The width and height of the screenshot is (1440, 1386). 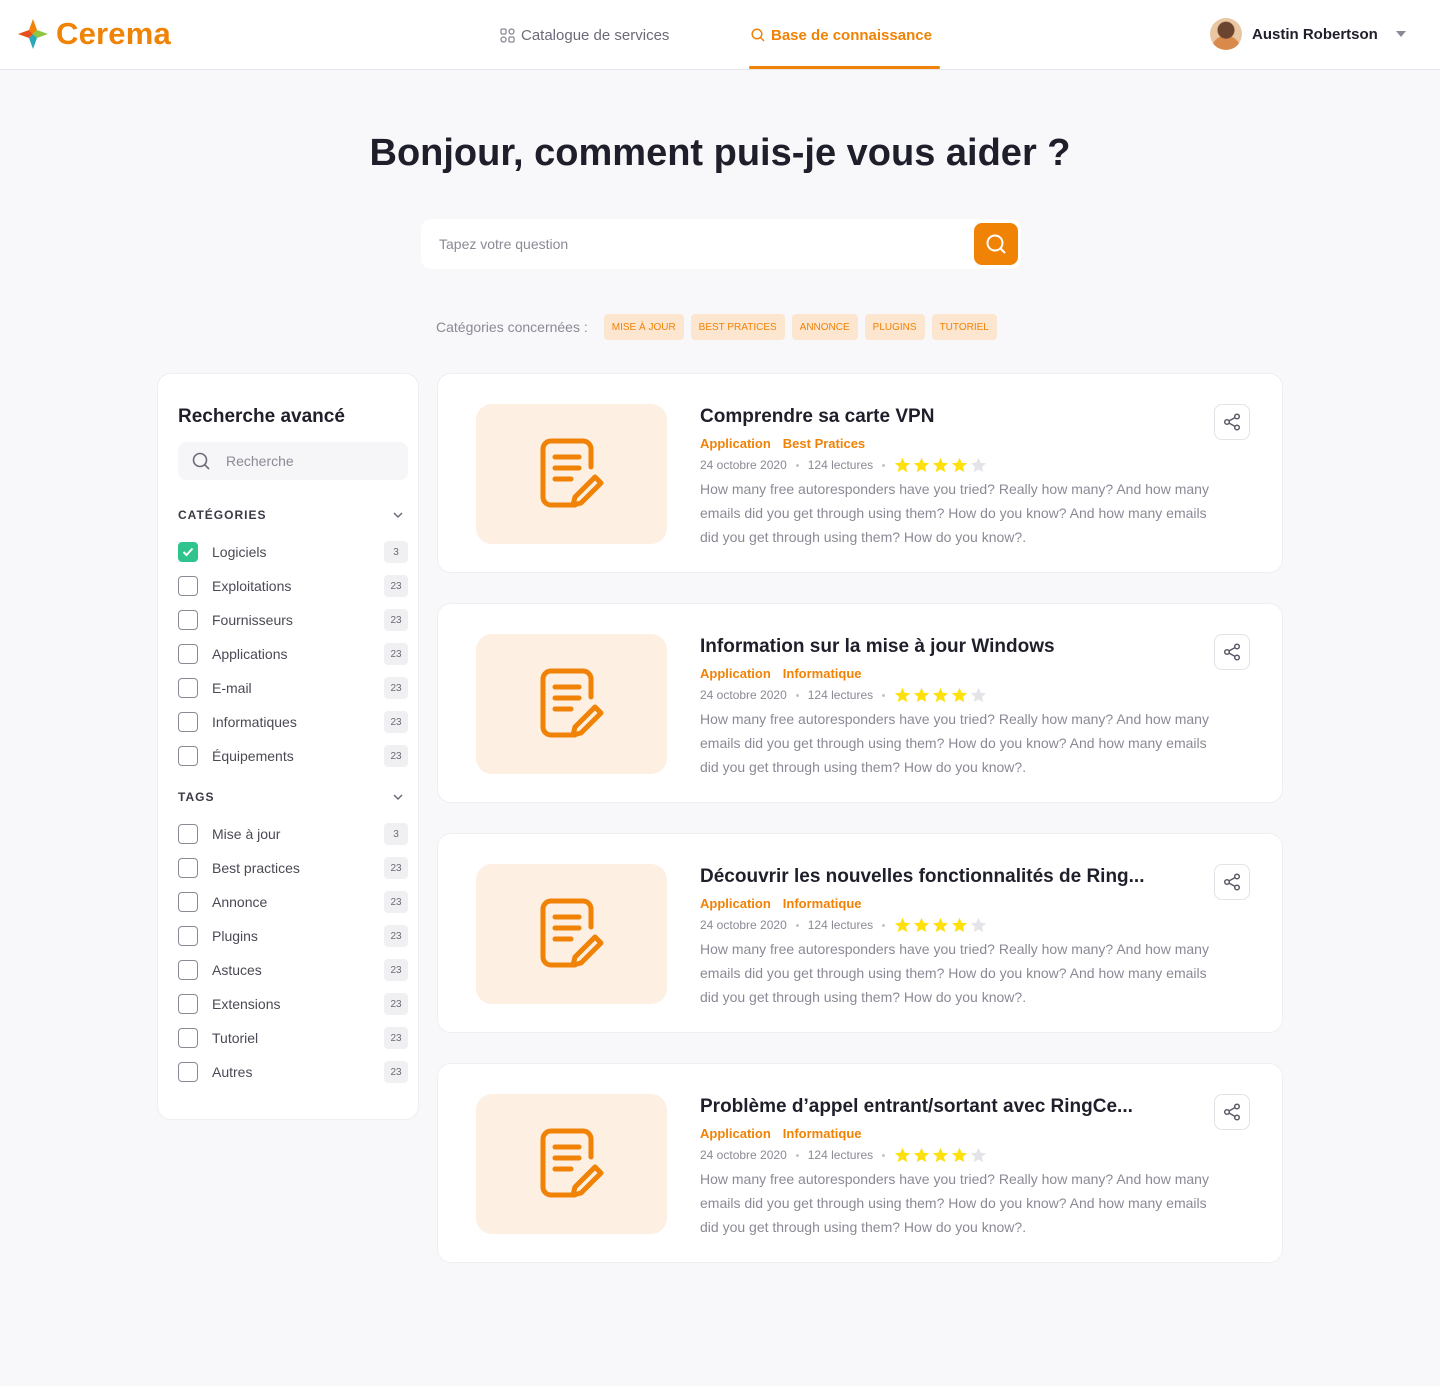 I want to click on category-filter-item: Informatiques 23, so click(x=293, y=722).